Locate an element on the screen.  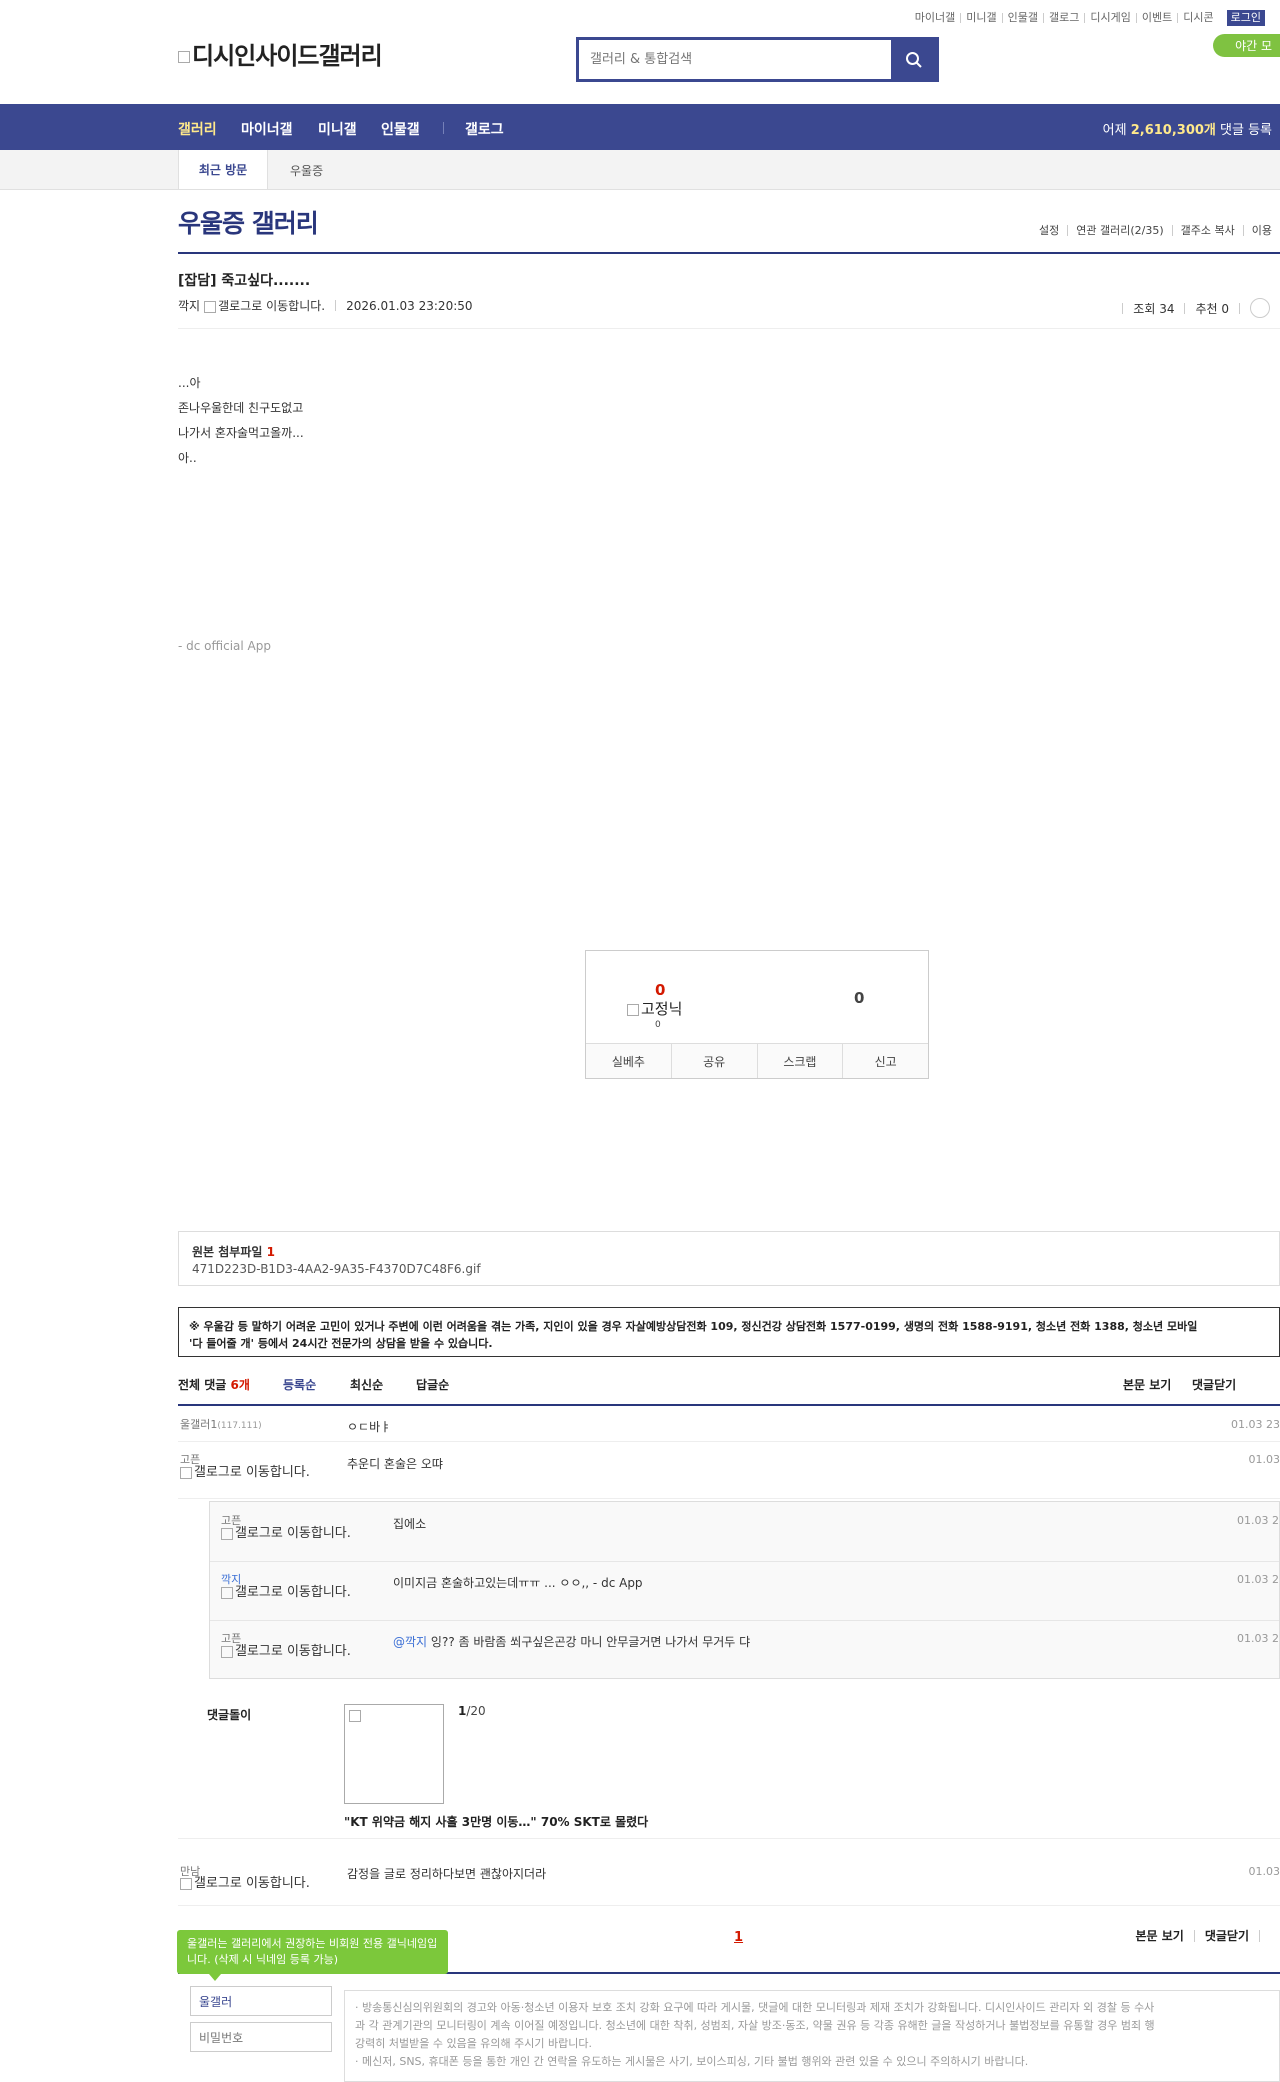
report-button: 신고 is located at coordinates (885, 1061).